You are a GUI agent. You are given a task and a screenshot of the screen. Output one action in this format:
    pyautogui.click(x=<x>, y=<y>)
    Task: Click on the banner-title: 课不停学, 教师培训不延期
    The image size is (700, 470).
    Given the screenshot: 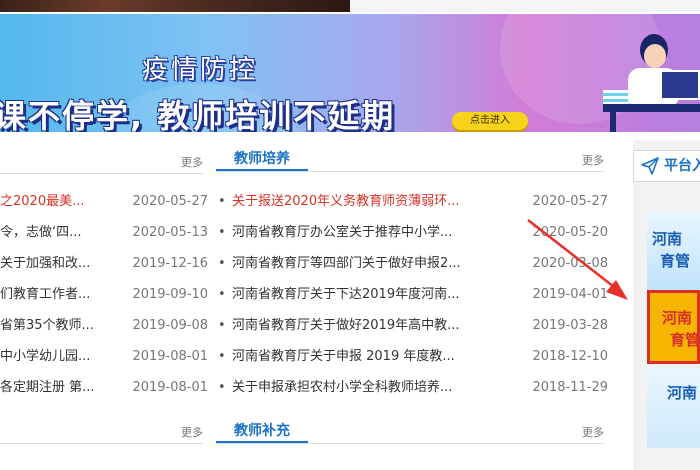 What is the action you would take?
    pyautogui.click(x=198, y=114)
    